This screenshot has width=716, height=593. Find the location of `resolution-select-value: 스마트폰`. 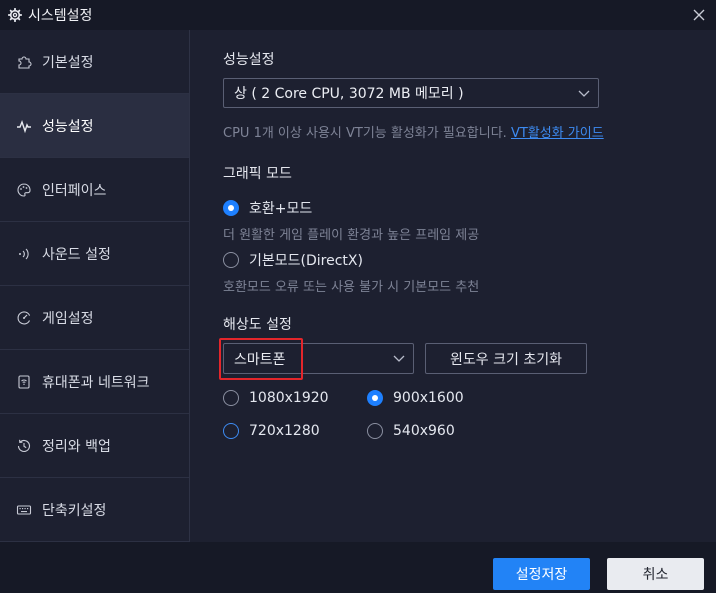

resolution-select-value: 스마트폰 is located at coordinates (260, 359).